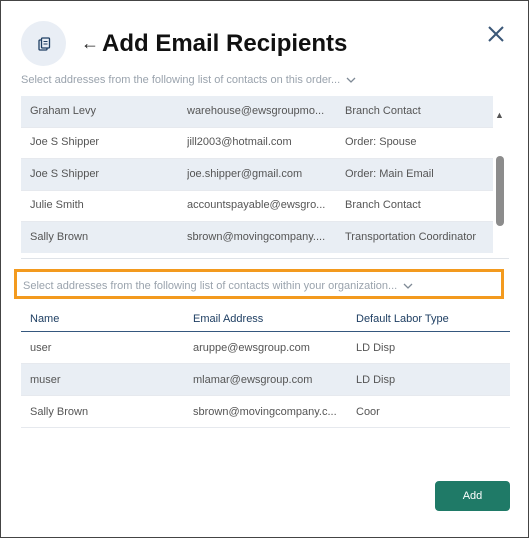  I want to click on table-header: Name Email Address Default Labor Type, so click(265, 319).